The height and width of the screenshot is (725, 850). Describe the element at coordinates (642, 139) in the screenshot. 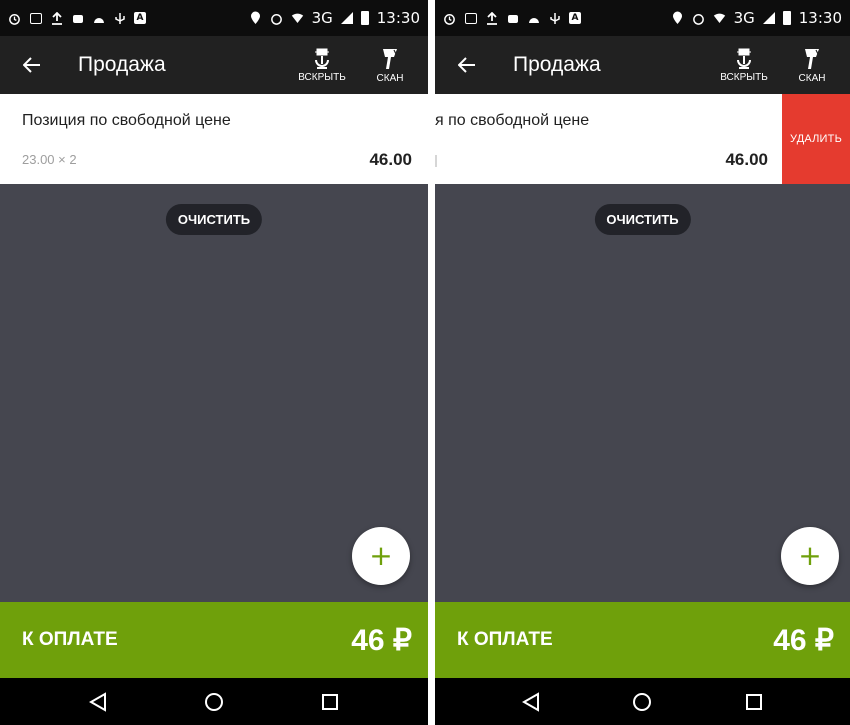

I see `list-item: я по свободной цене 46.00 УДАЛИТЬ` at that location.